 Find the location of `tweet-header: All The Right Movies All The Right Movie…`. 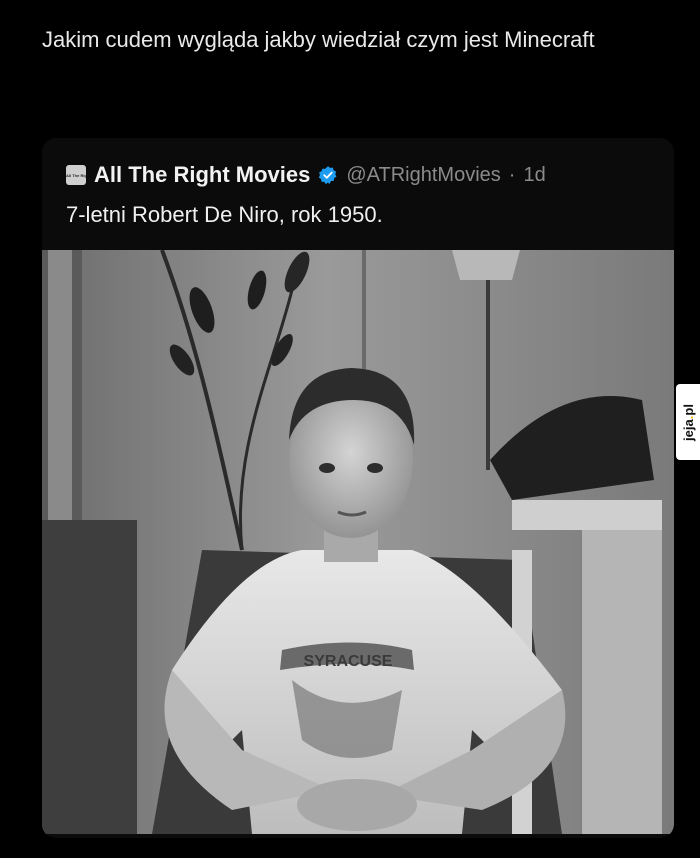

tweet-header: All The Right Movies All The Right Movie… is located at coordinates (306, 175).